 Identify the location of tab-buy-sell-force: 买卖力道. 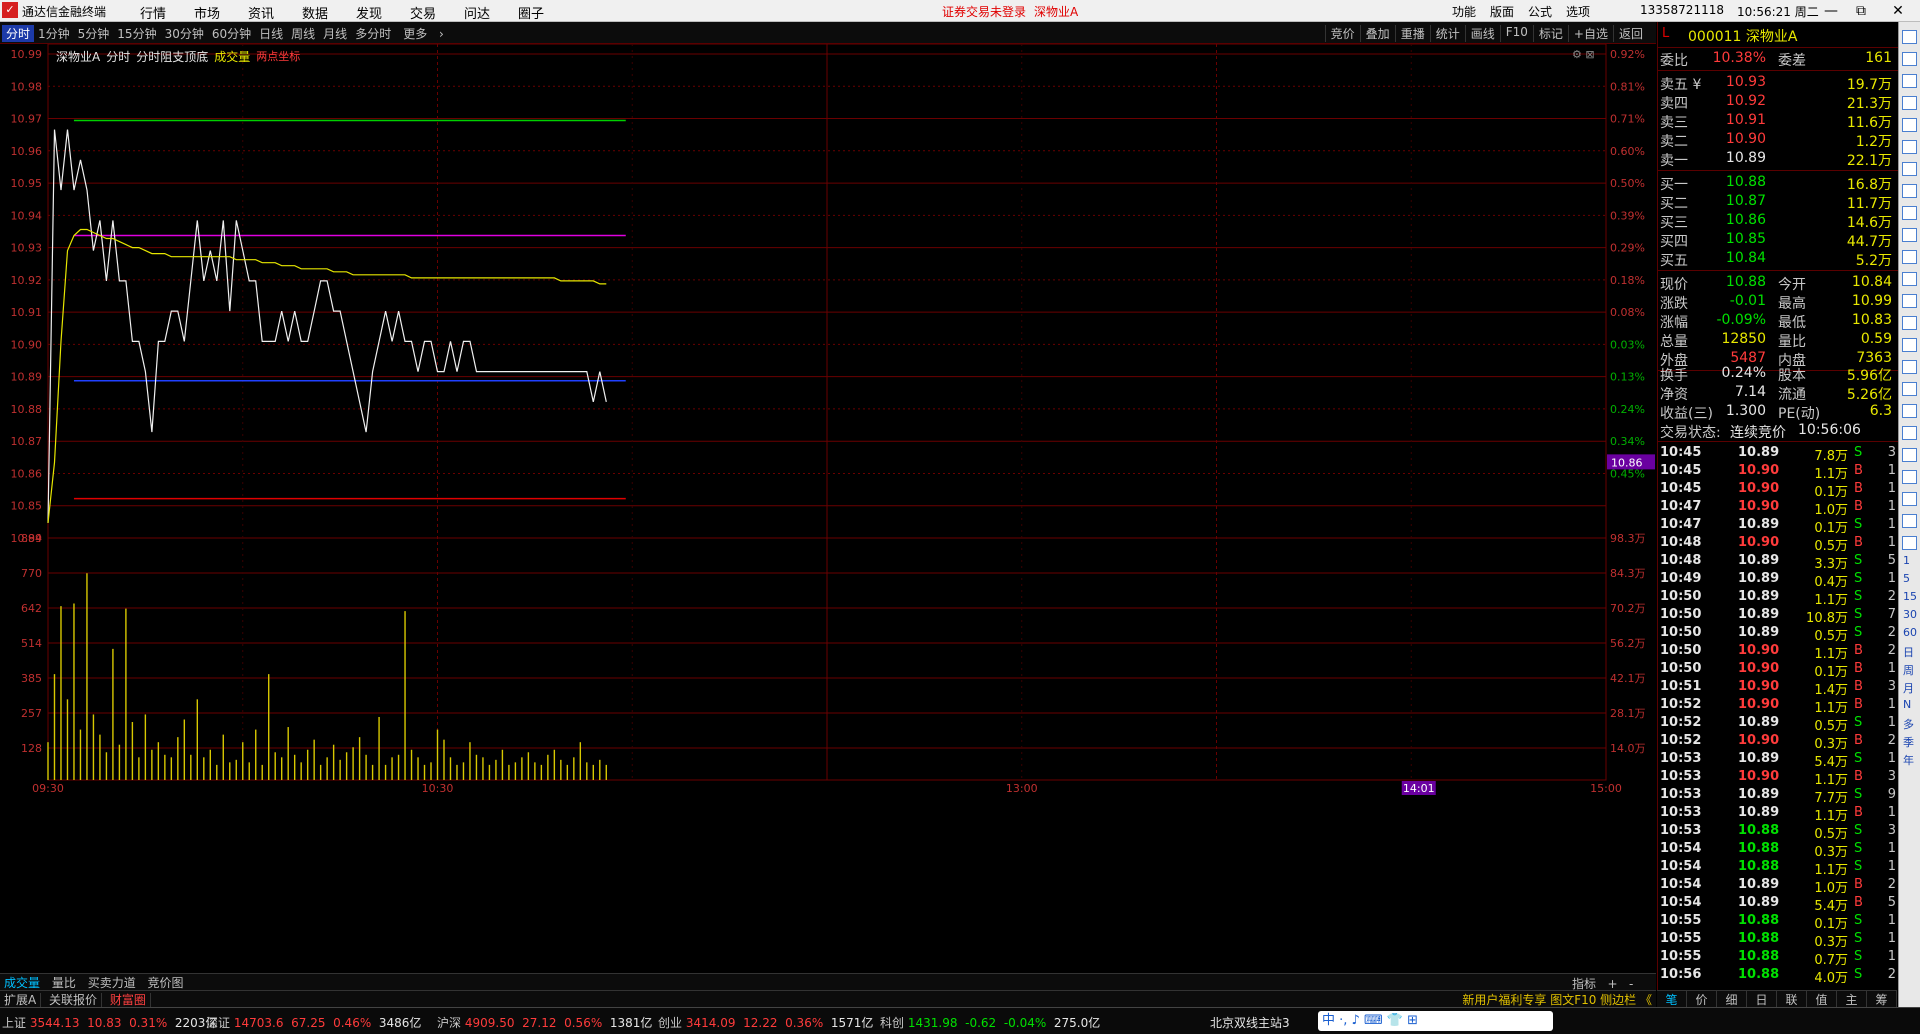
(112, 983).